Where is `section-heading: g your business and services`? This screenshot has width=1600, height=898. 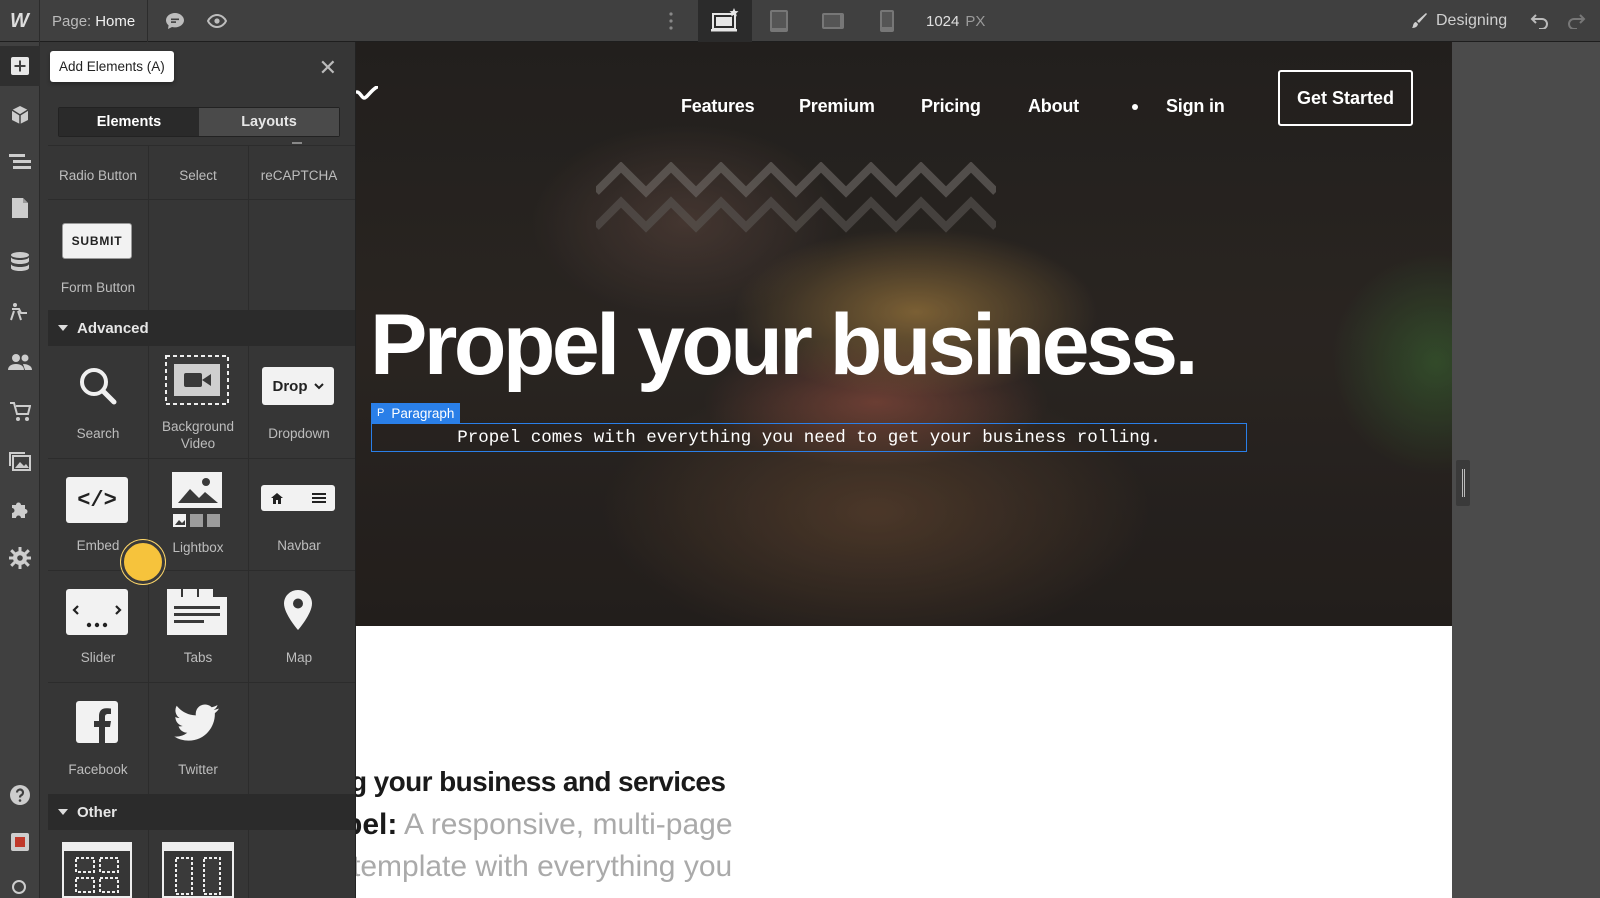 section-heading: g your business and services is located at coordinates (541, 782).